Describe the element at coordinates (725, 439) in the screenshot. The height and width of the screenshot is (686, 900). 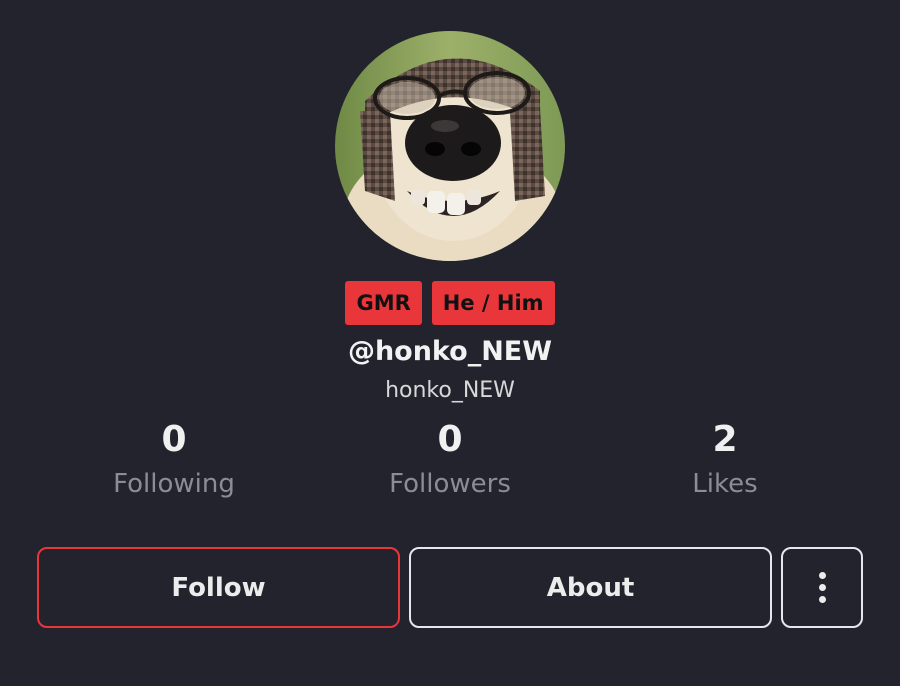
I see `likes-count: 2` at that location.